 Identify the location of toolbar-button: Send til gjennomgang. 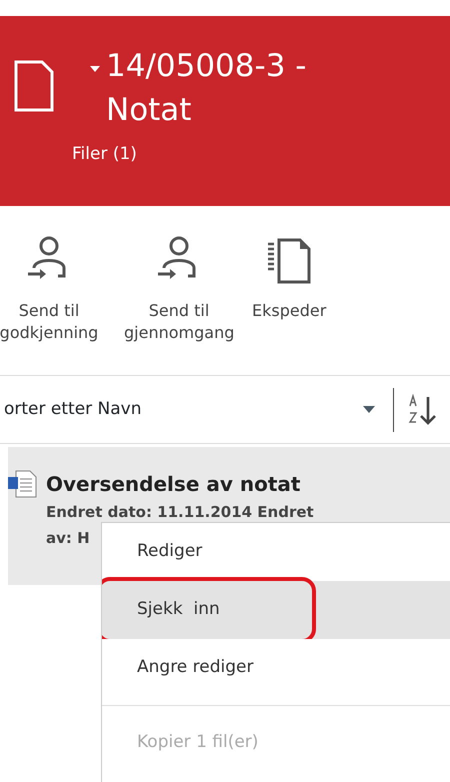
(179, 305).